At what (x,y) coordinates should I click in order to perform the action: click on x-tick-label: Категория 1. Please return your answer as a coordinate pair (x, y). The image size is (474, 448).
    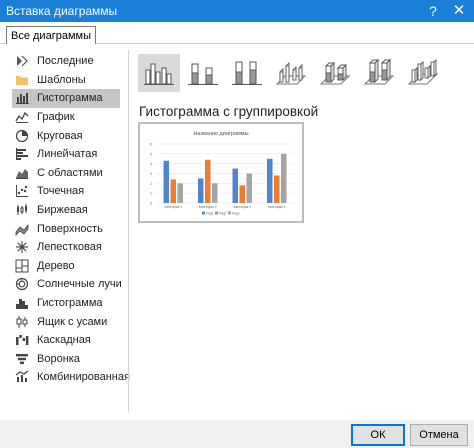
    Looking at the image, I should click on (173, 207).